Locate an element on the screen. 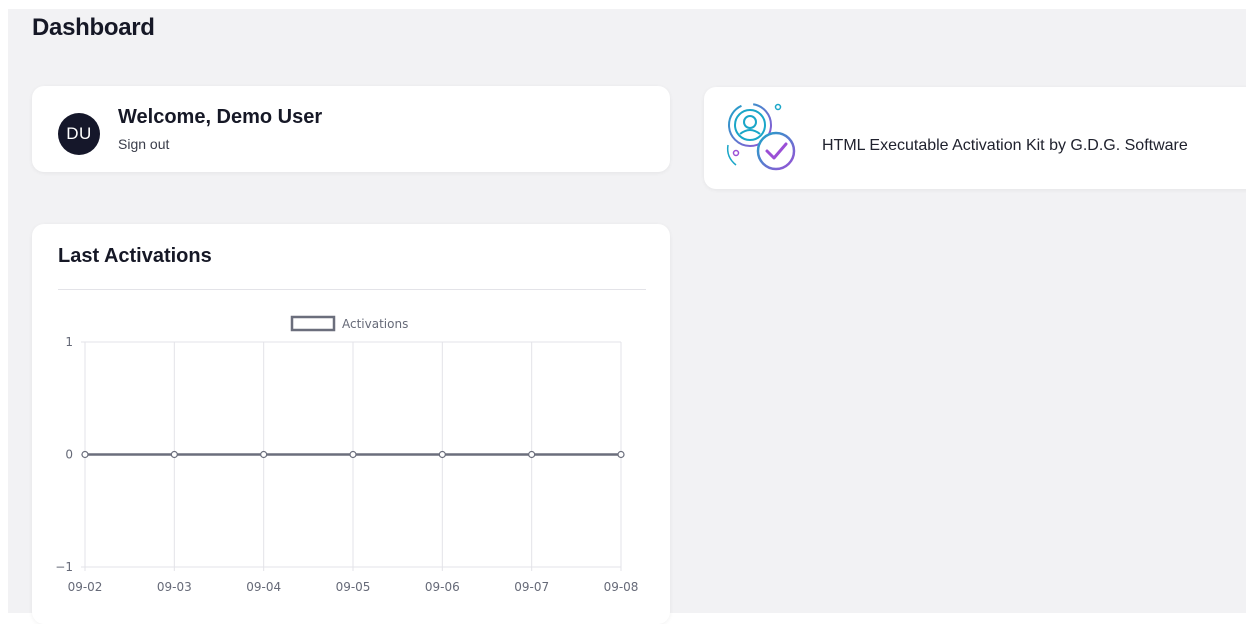 This screenshot has height=624, width=1246. y-tick-label: −1 is located at coordinates (64, 567).